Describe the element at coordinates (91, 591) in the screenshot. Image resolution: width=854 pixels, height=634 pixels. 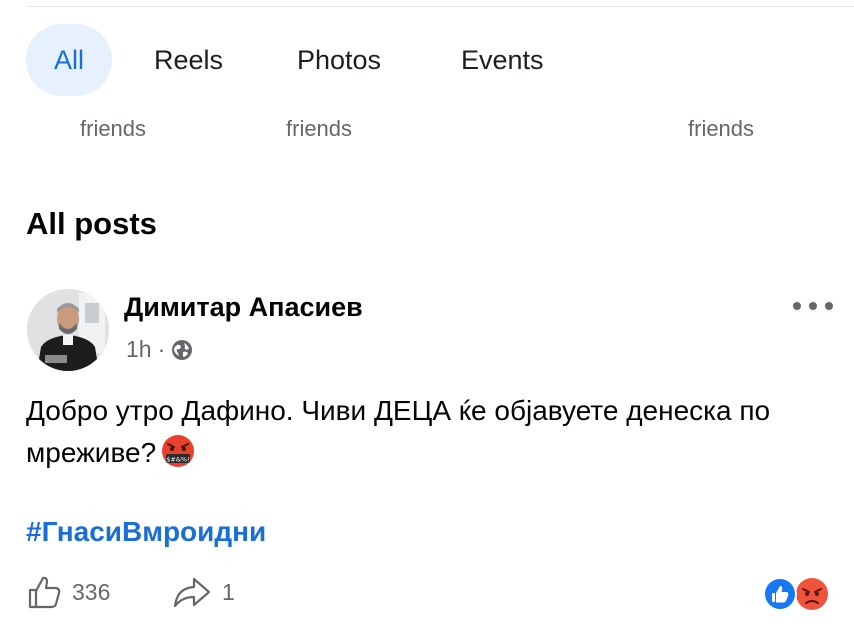
I see `like-count: 336` at that location.